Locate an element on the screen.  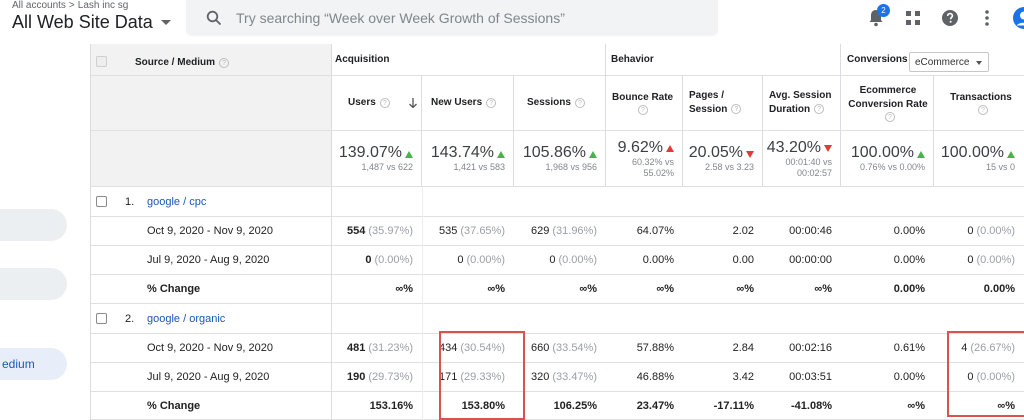
nav-item-label: edium is located at coordinates (18, 364).